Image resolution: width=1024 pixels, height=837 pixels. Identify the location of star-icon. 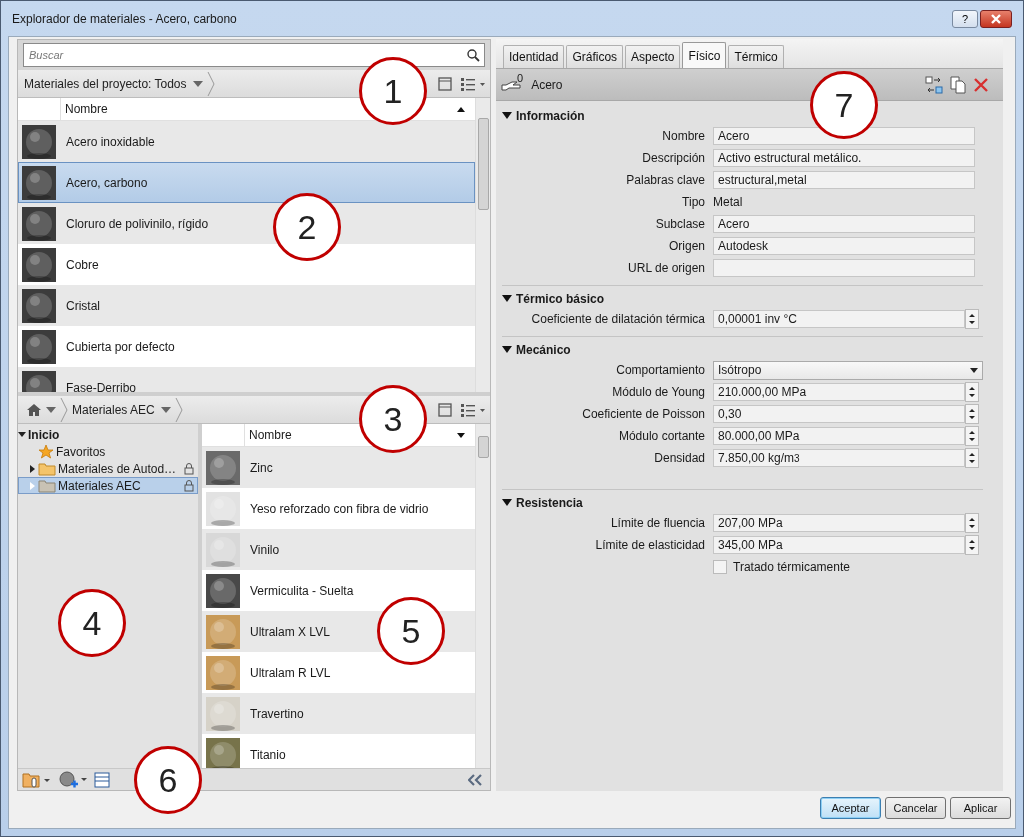
(46, 451).